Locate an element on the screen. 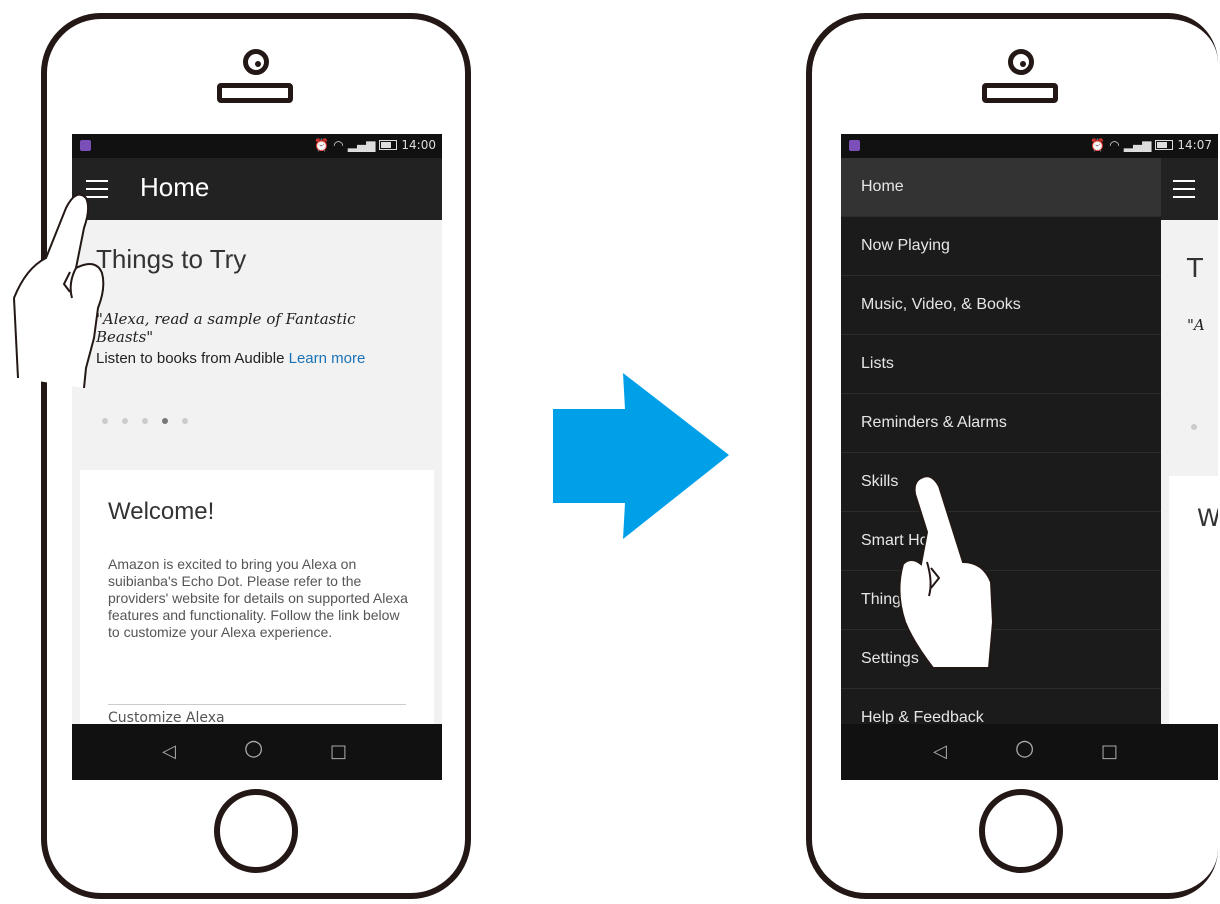 This screenshot has width=1220, height=904. customize-alexa-link: Customize Alexa is located at coordinates (166, 717).